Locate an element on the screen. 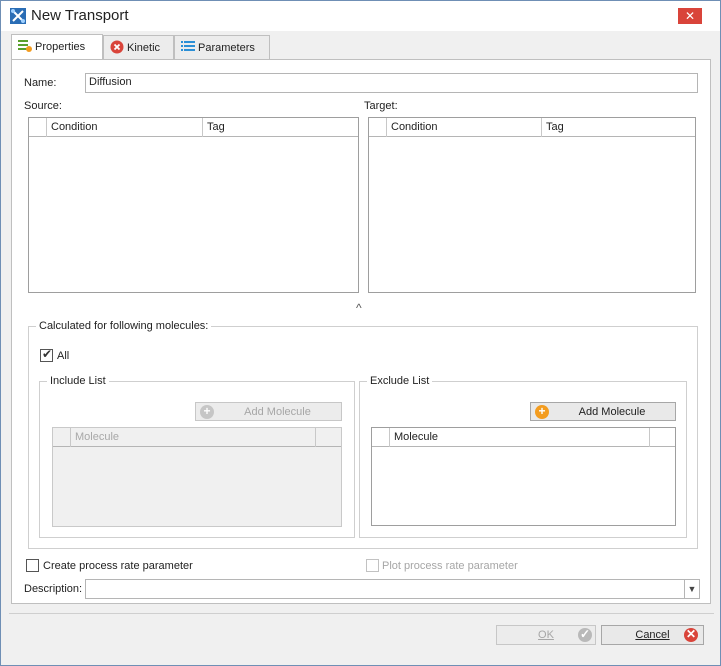 Image resolution: width=721 pixels, height=666 pixels. include-add-molecule-button: + Add Molecule is located at coordinates (268, 411).